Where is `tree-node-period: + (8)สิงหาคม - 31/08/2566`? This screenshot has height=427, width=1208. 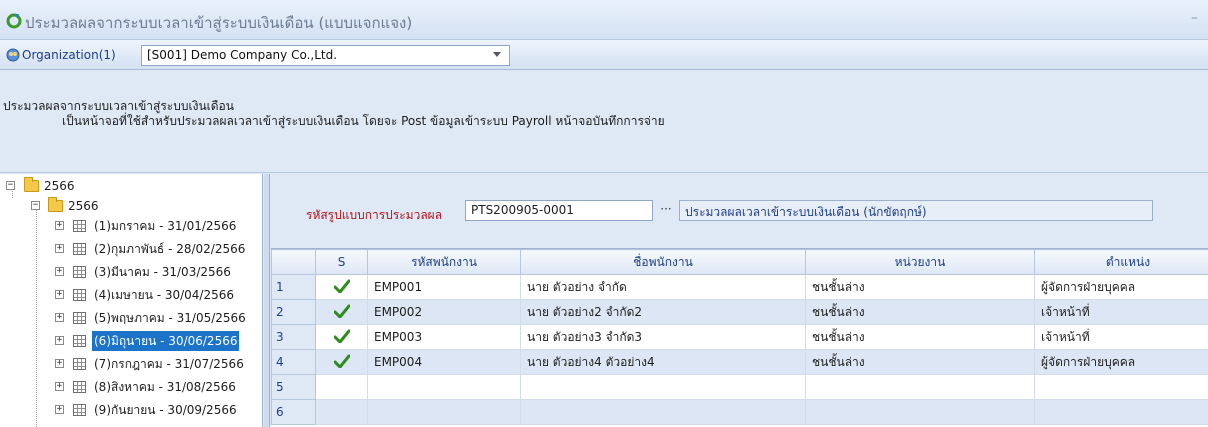
tree-node-period: + (8)สิงหาคม - 31/08/2566 is located at coordinates (130, 387).